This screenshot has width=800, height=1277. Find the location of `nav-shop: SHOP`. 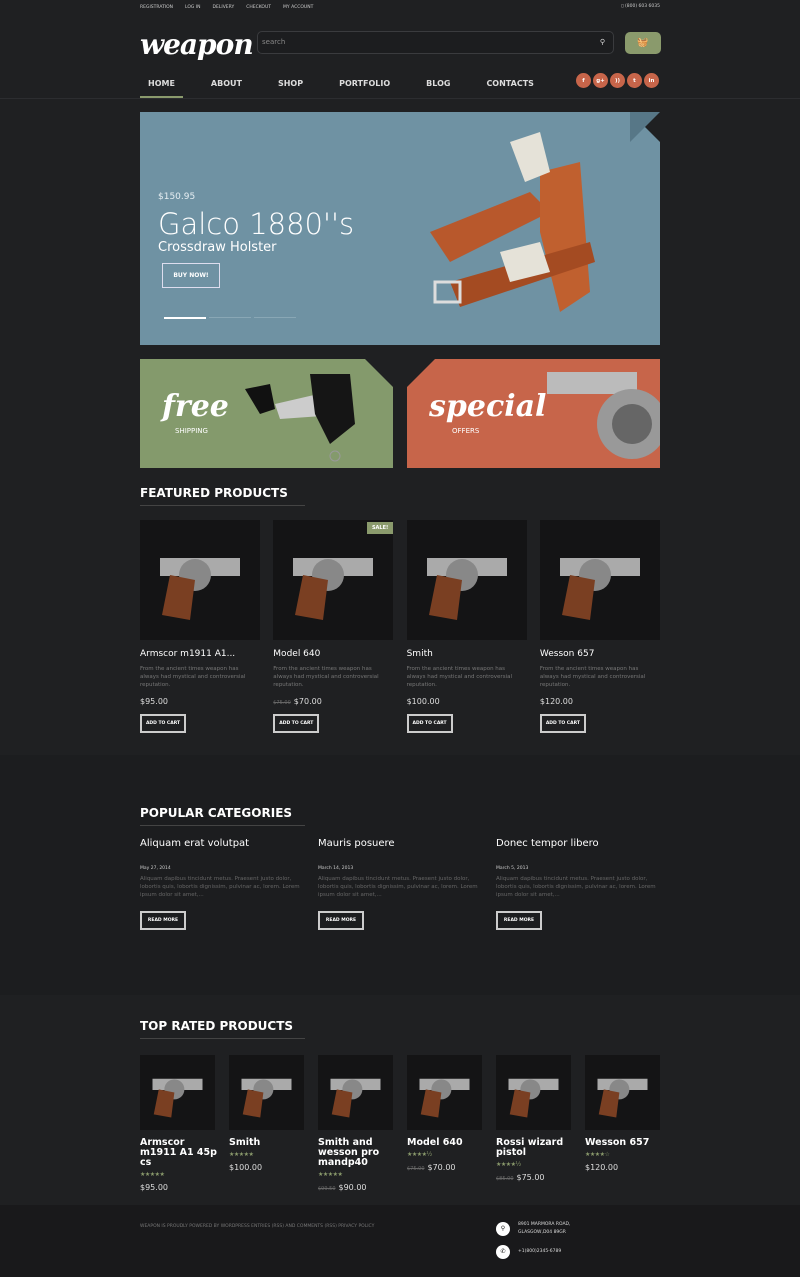

nav-shop: SHOP is located at coordinates (290, 85).